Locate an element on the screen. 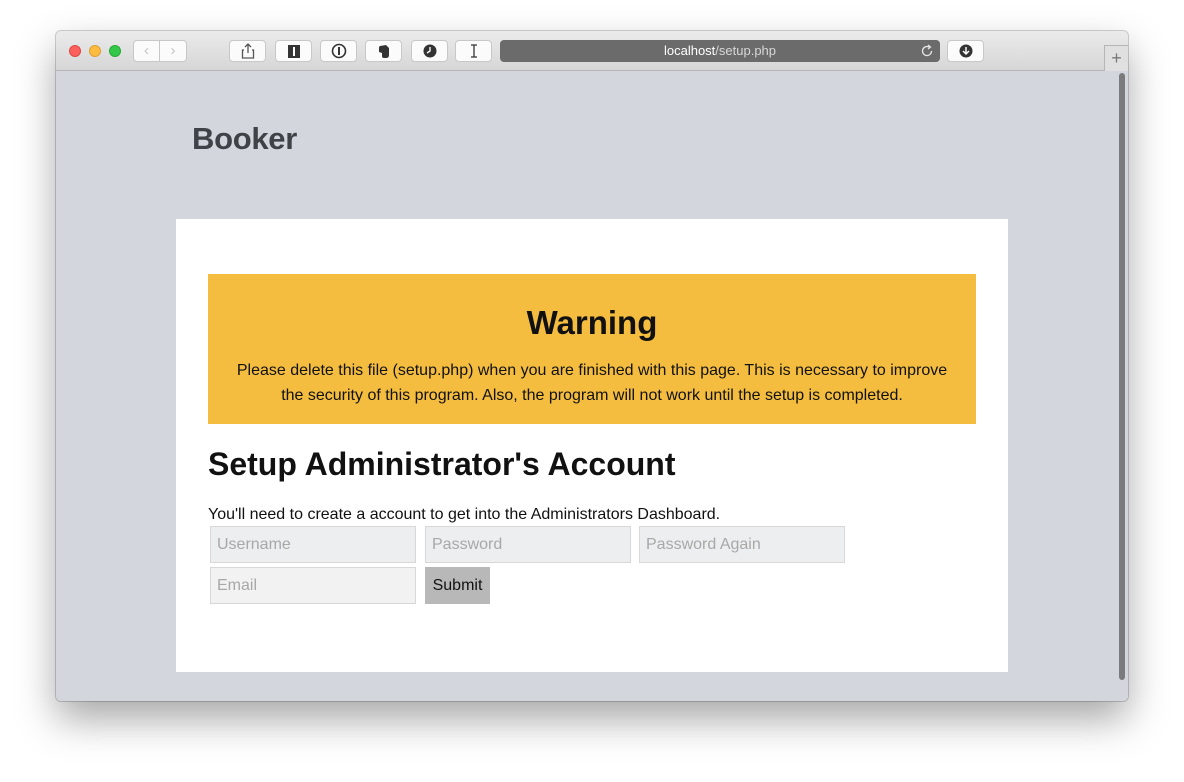 The width and height of the screenshot is (1184, 782). navigation-buttons: ‹ › is located at coordinates (160, 51).